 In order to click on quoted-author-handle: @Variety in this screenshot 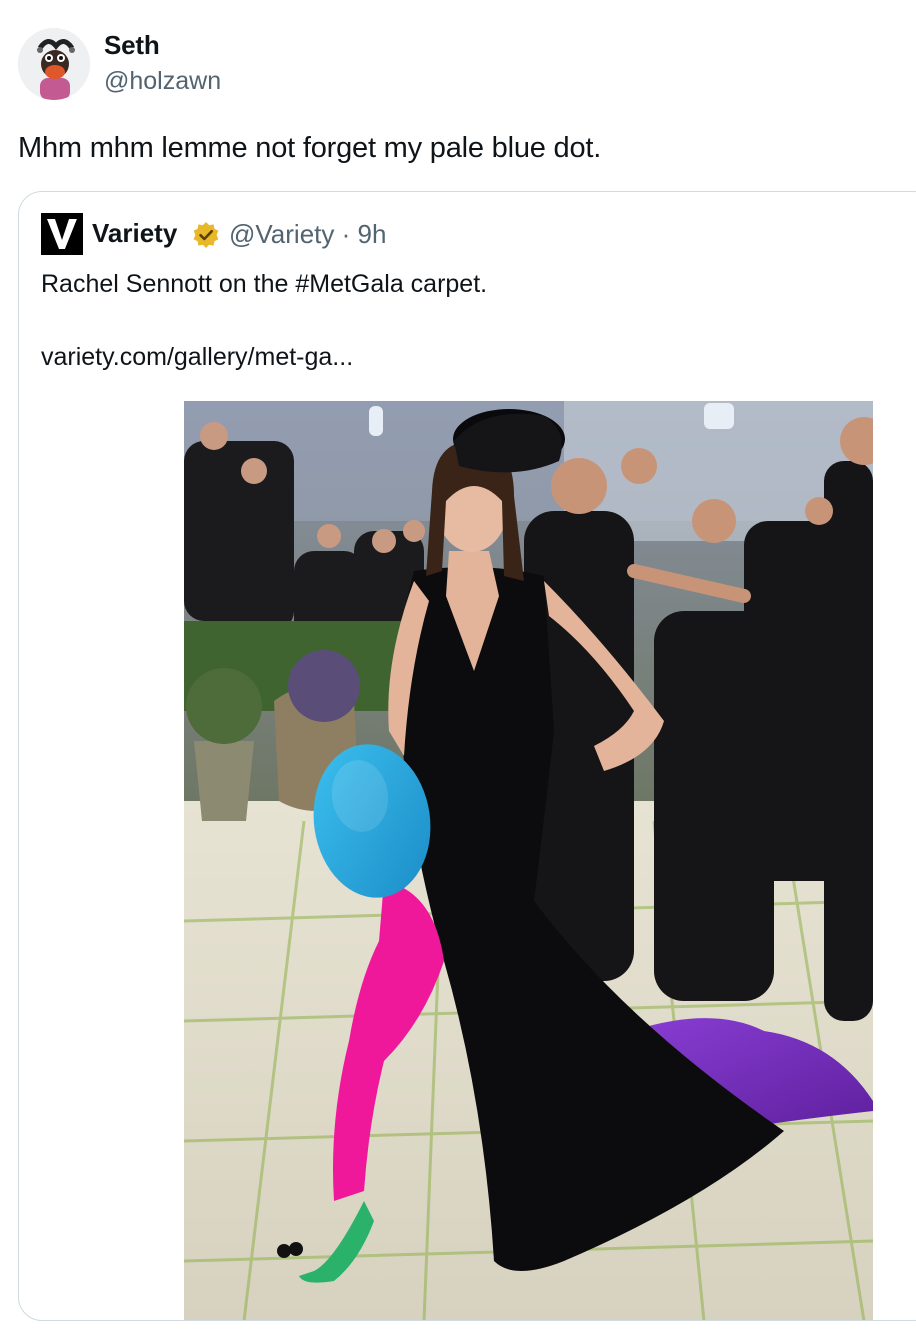, I will do `click(281, 234)`.